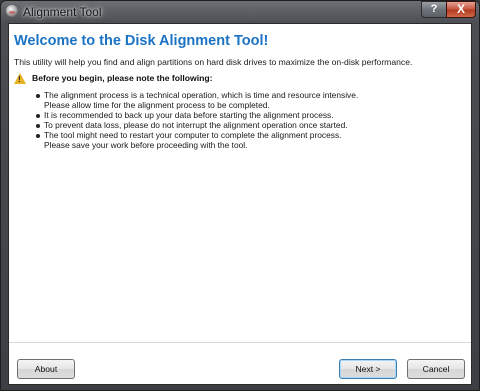 The height and width of the screenshot is (391, 480). I want to click on about-button: About, so click(46, 369).